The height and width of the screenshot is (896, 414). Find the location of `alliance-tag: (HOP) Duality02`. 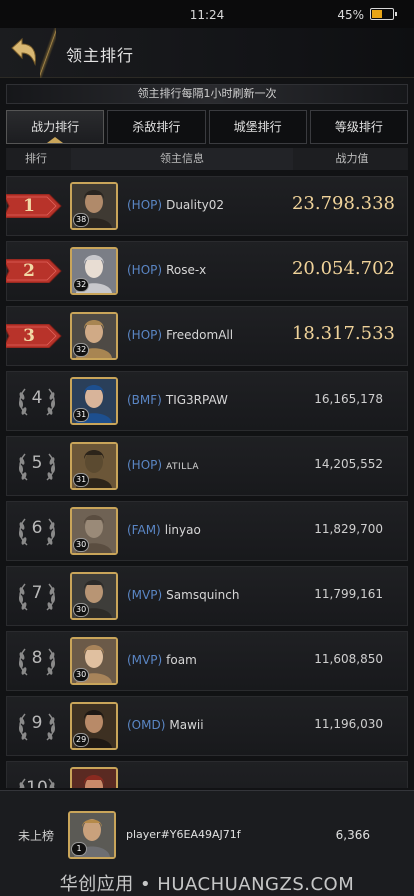

alliance-tag: (HOP) Duality02 is located at coordinates (175, 205).